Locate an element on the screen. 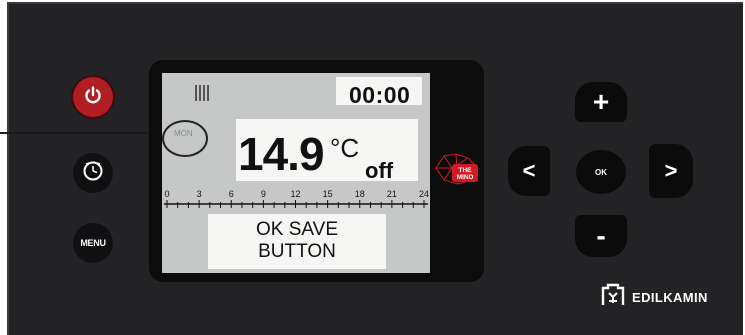 This screenshot has width=745, height=335. hour-label: 21 is located at coordinates (392, 194).